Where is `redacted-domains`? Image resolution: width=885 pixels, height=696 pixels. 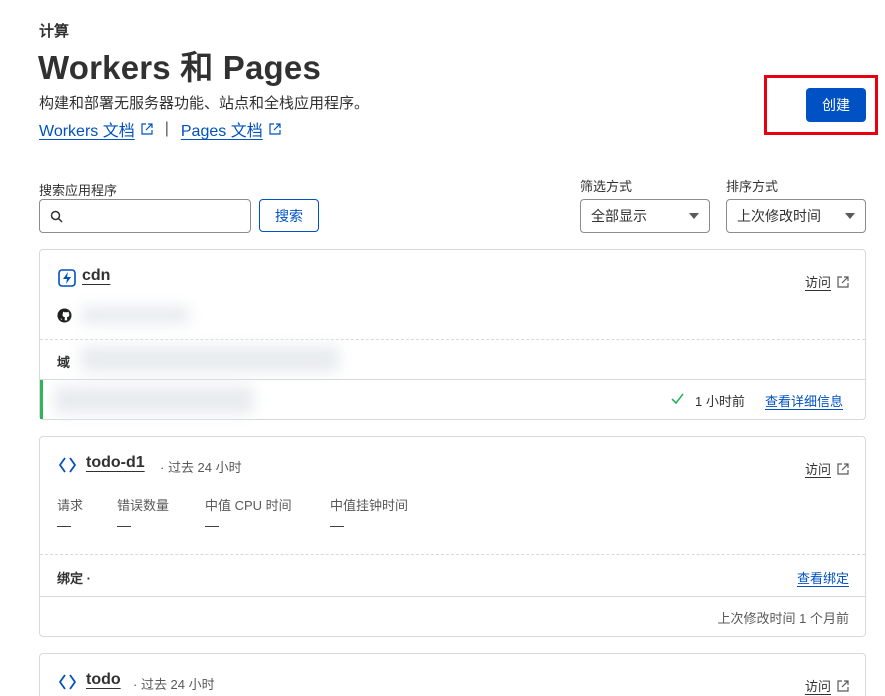
redacted-domains is located at coordinates (210, 359).